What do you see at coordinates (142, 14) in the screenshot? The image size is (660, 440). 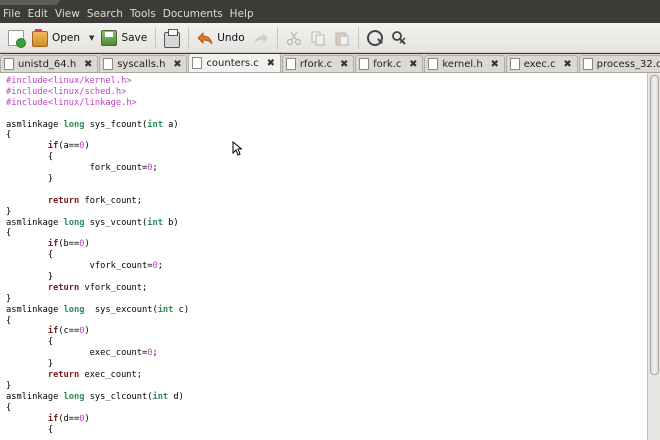 I see `menu-tools: Tools` at bounding box center [142, 14].